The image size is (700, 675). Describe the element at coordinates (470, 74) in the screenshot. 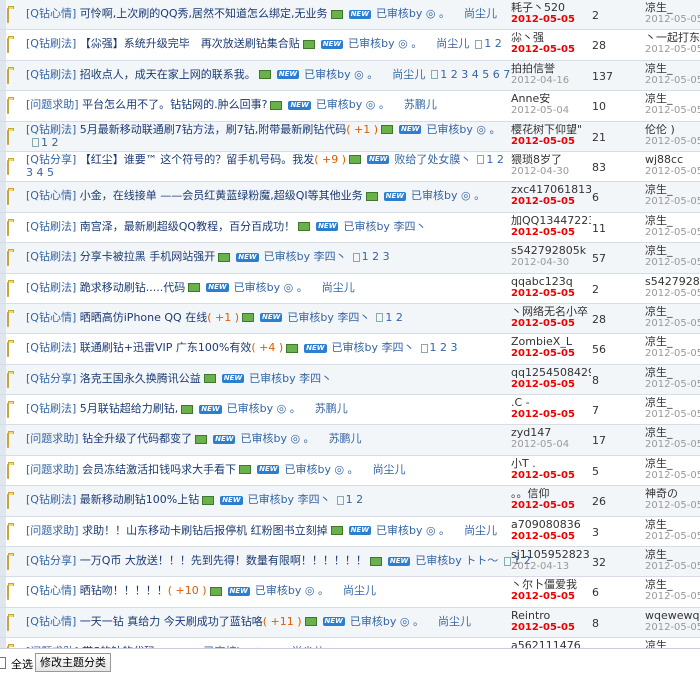

I see `page-links: 1 2 3 4 5 6 7` at that location.